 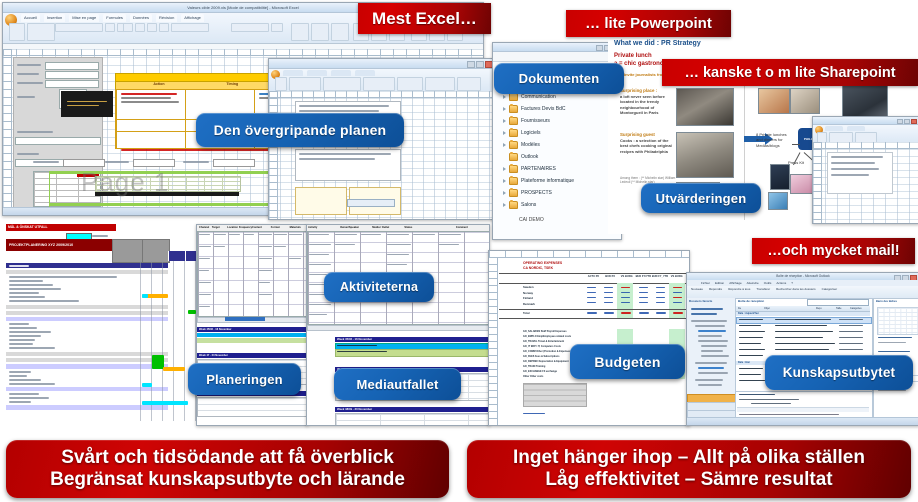 I want to click on column-headers, so click(x=243, y=52).